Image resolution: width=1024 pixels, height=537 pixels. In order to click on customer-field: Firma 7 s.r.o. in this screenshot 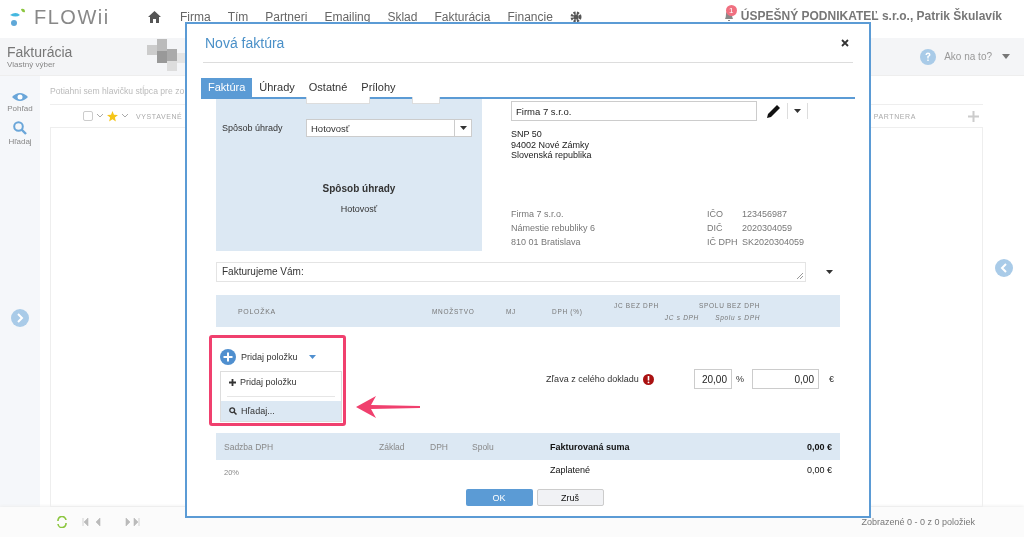, I will do `click(634, 111)`.